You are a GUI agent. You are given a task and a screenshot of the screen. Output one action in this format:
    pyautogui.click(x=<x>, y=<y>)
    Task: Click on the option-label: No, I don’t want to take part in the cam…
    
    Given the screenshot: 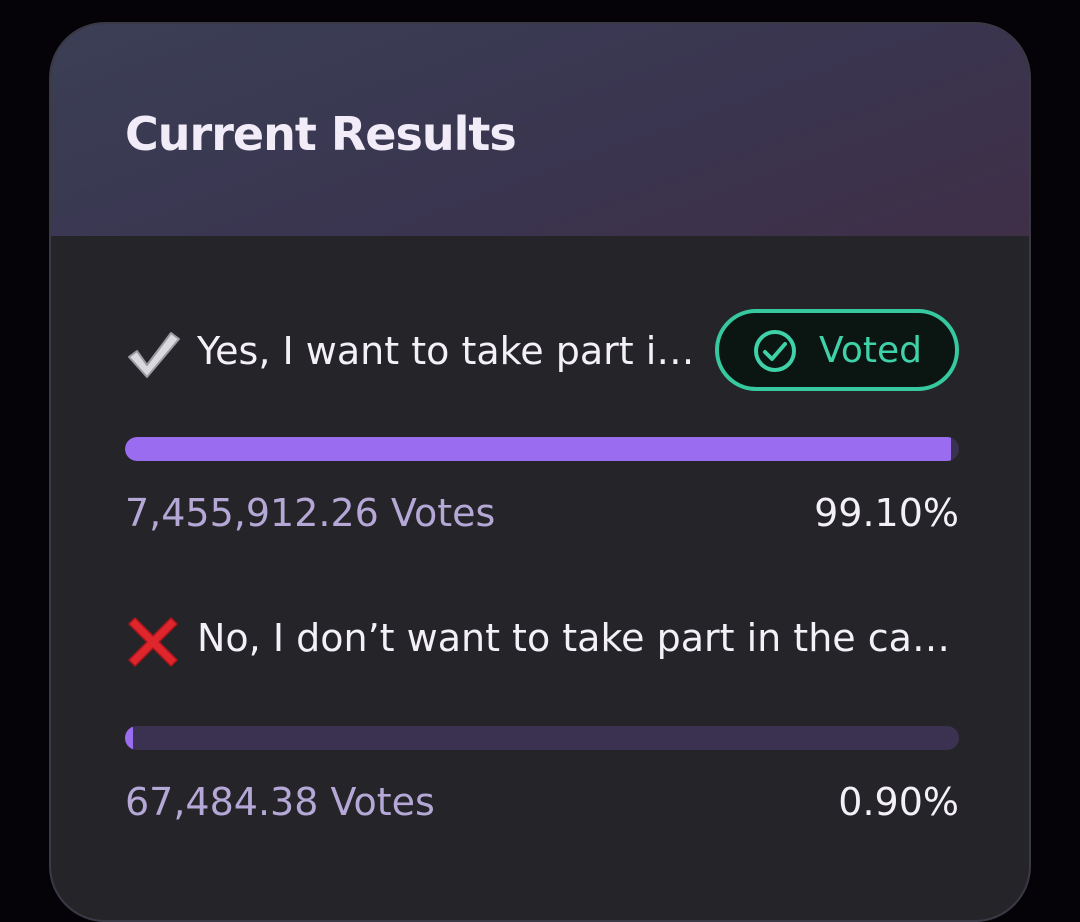 What is the action you would take?
    pyautogui.click(x=577, y=638)
    